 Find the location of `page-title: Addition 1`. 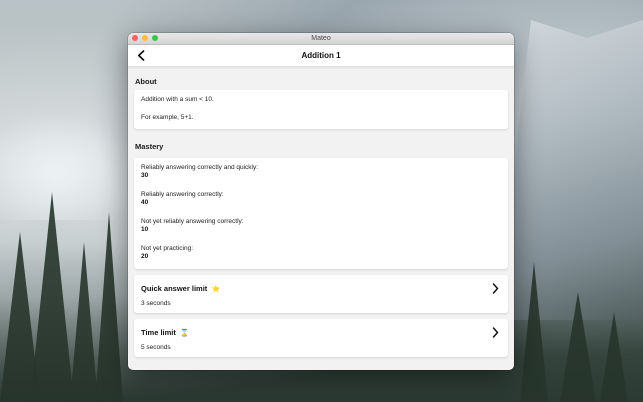

page-title: Addition 1 is located at coordinates (321, 55).